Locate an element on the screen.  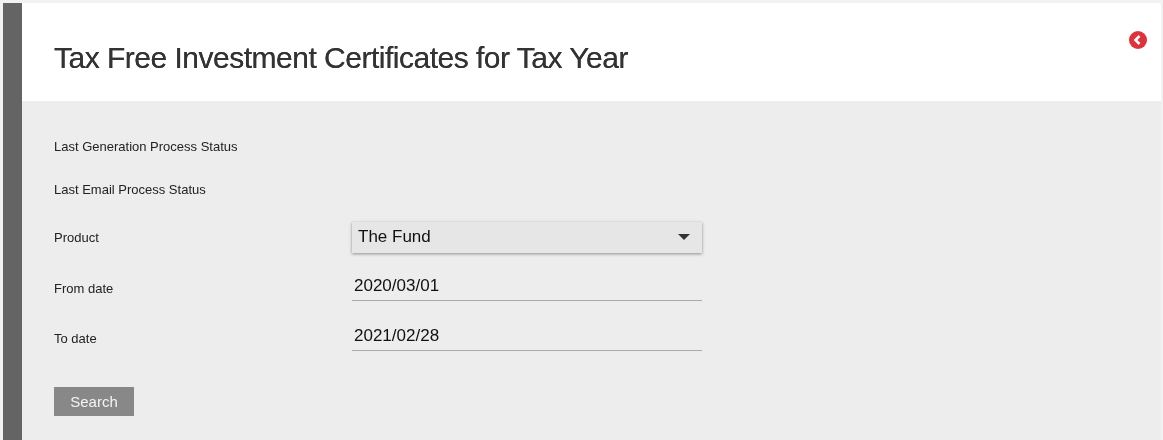
caret-icon is located at coordinates (684, 237).